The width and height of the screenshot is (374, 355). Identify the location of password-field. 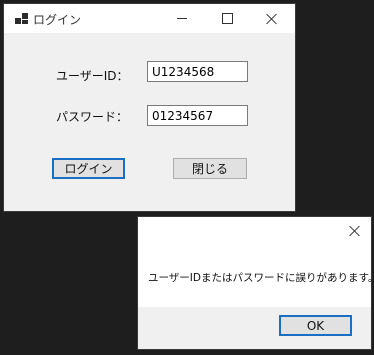
(197, 115).